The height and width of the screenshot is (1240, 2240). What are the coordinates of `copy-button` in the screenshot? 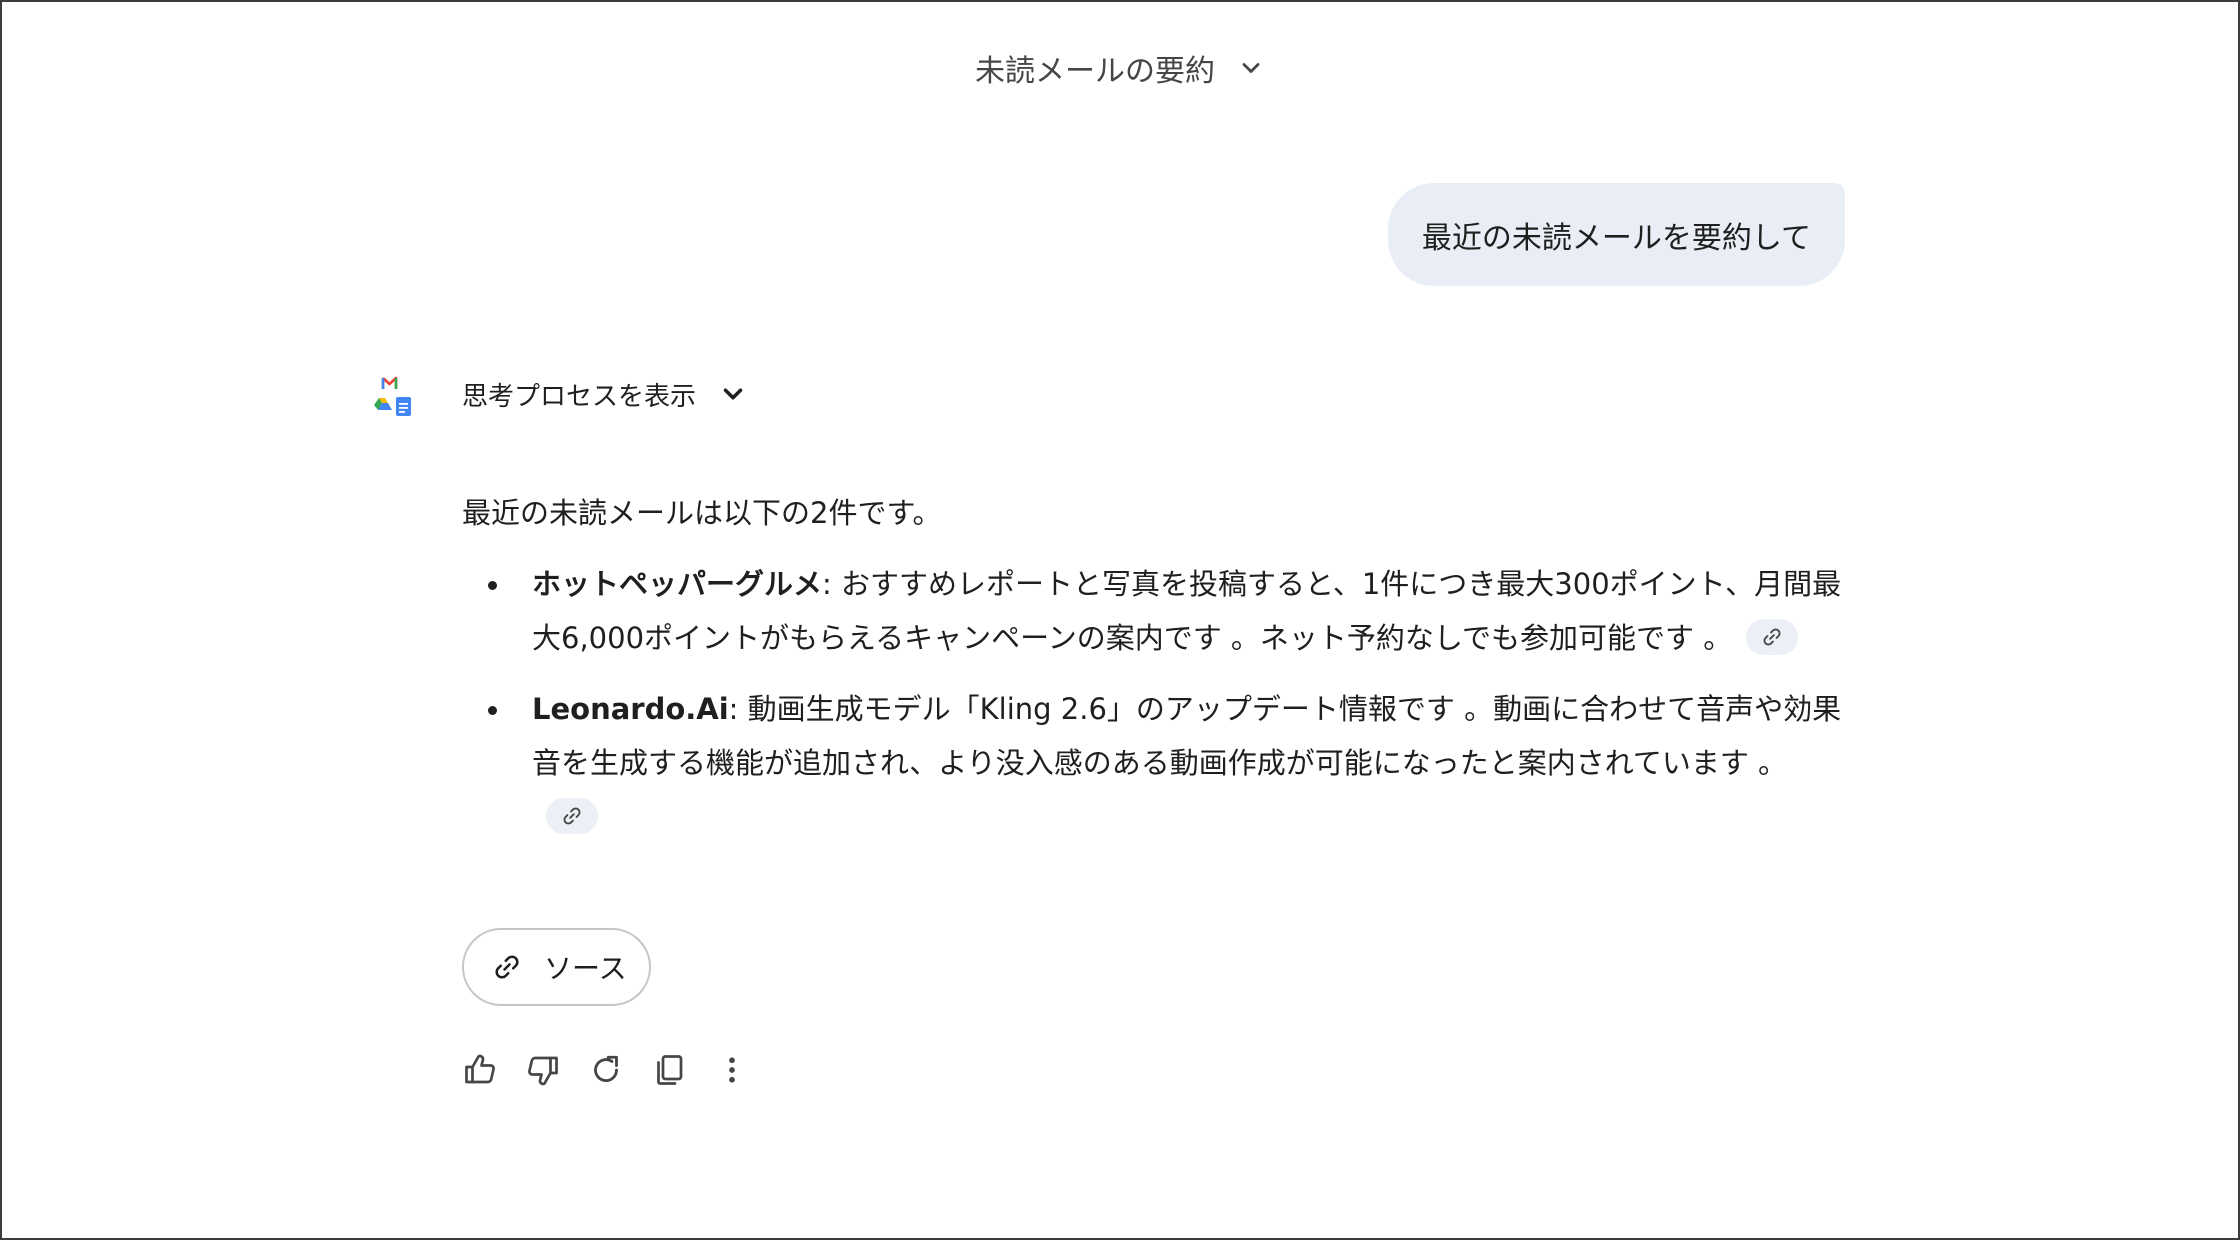 It's located at (669, 1070).